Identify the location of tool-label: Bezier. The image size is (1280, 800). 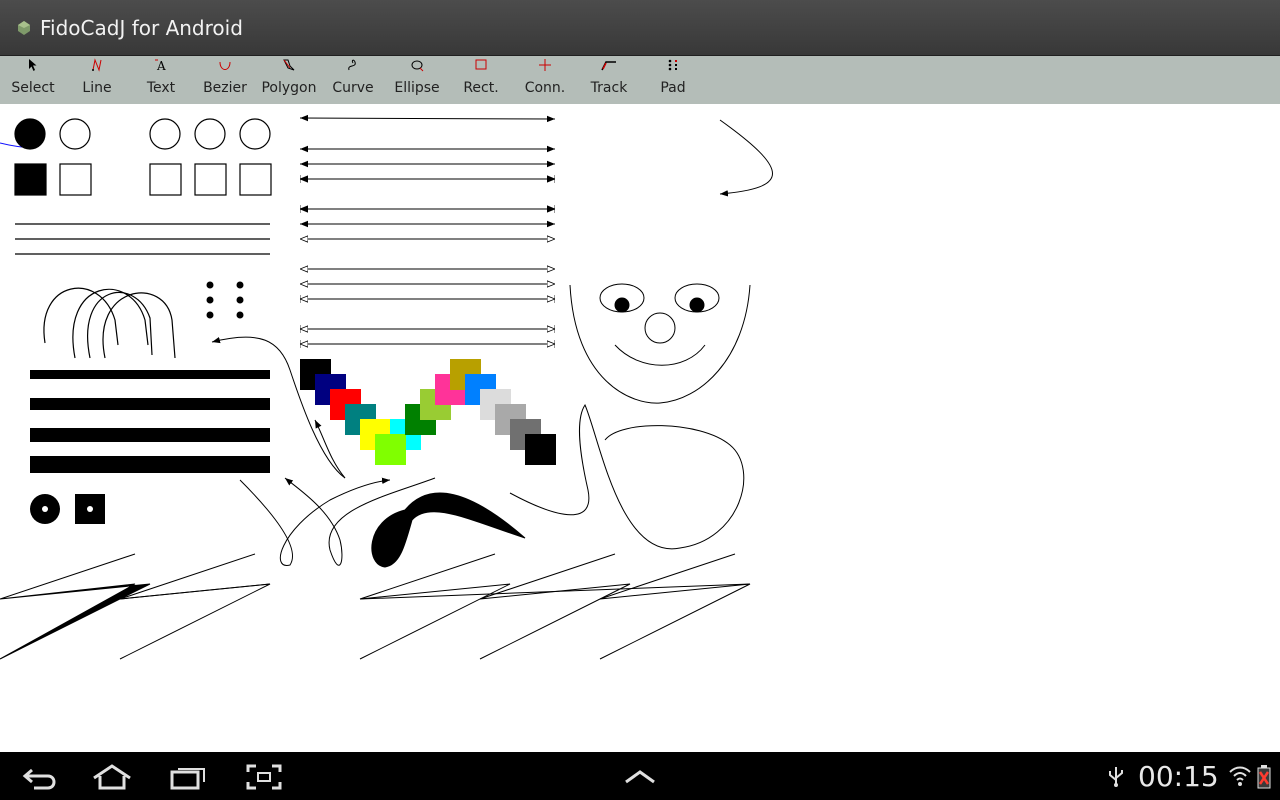
(225, 88).